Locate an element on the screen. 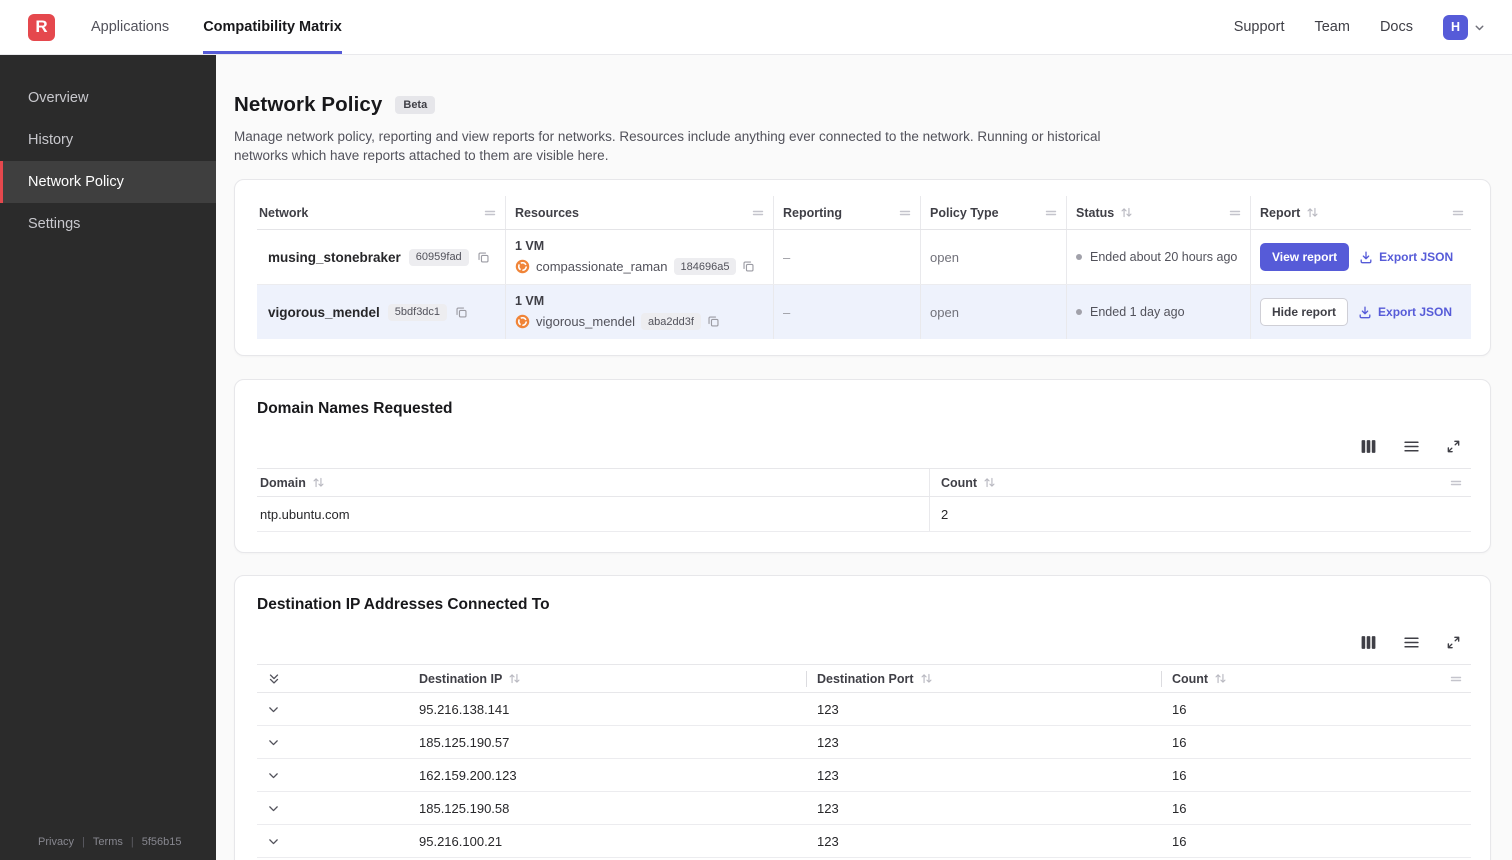 The height and width of the screenshot is (860, 1512). sidebar-item-settings: Settings is located at coordinates (108, 224).